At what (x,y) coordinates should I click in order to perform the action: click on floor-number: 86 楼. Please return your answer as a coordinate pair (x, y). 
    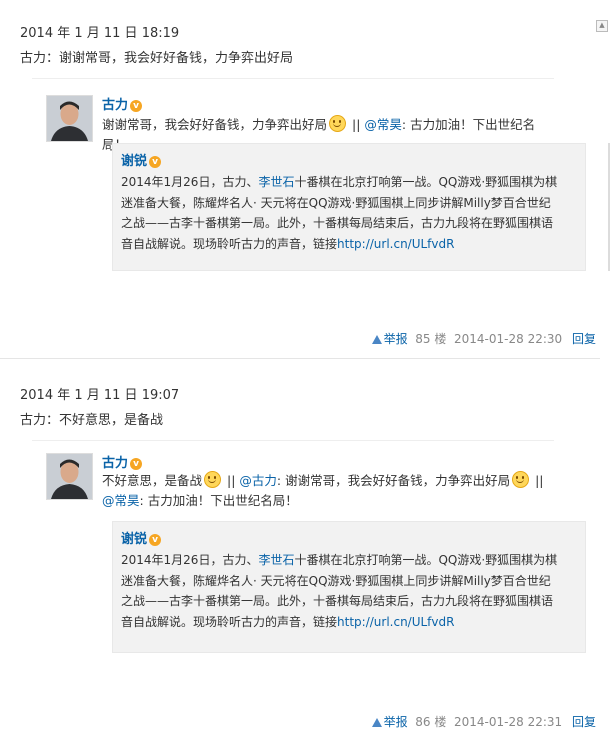
    Looking at the image, I should click on (431, 722).